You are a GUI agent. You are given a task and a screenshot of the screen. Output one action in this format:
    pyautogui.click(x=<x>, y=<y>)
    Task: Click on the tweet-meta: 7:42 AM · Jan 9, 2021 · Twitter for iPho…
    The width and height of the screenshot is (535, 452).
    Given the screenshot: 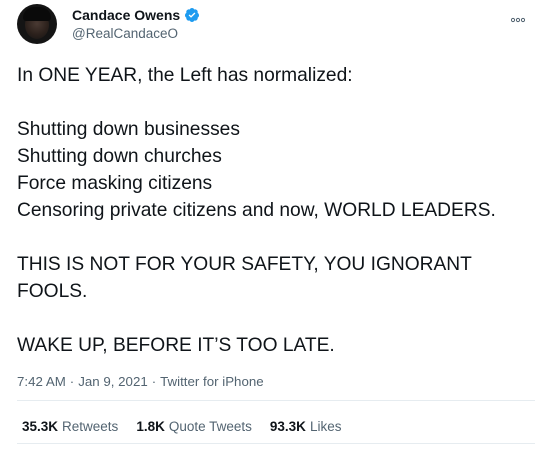 What is the action you would take?
    pyautogui.click(x=140, y=381)
    